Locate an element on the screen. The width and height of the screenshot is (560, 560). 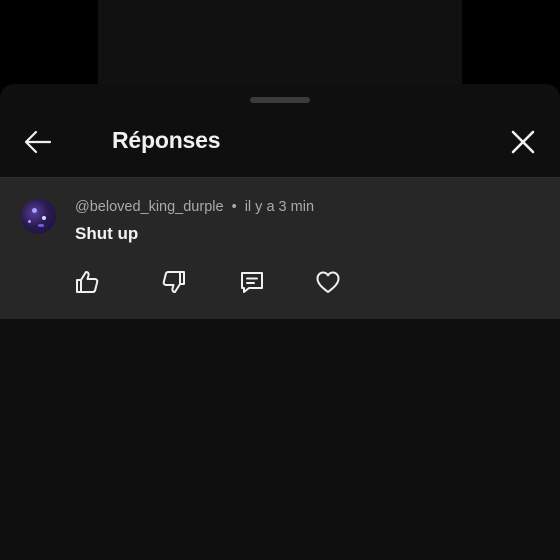
dislike-button is located at coordinates (174, 282).